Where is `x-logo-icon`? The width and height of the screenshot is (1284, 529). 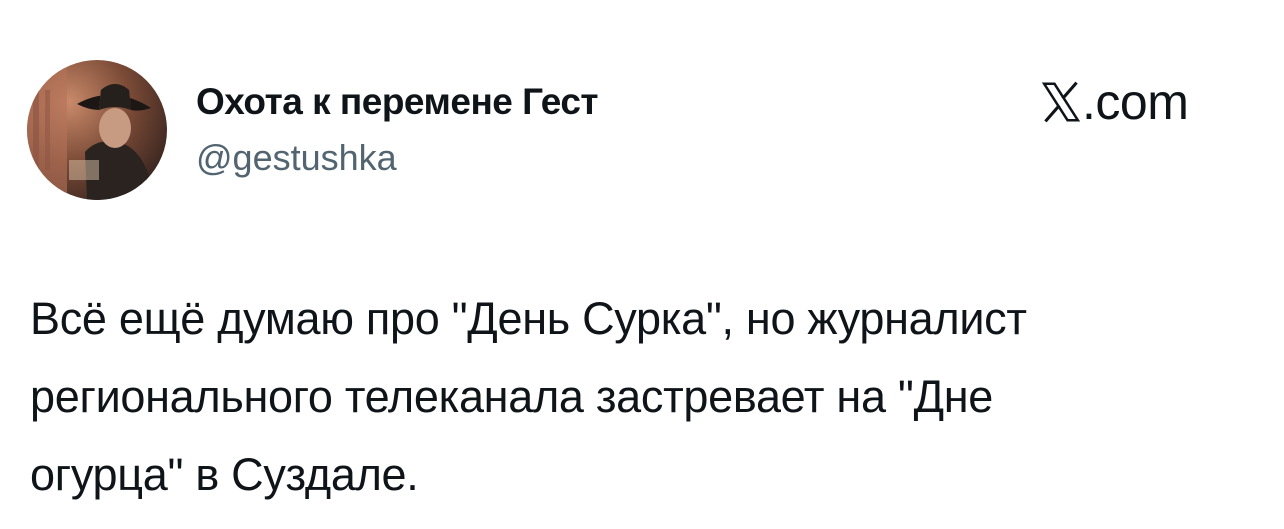
x-logo-icon is located at coordinates (1061, 102).